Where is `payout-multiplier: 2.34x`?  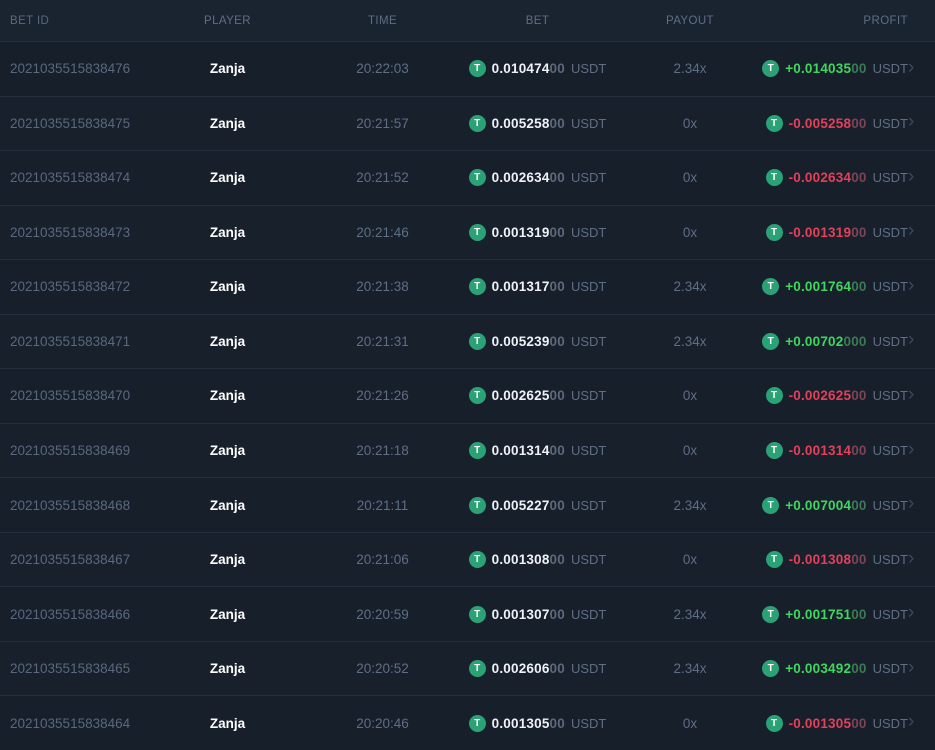 payout-multiplier: 2.34x is located at coordinates (690, 287).